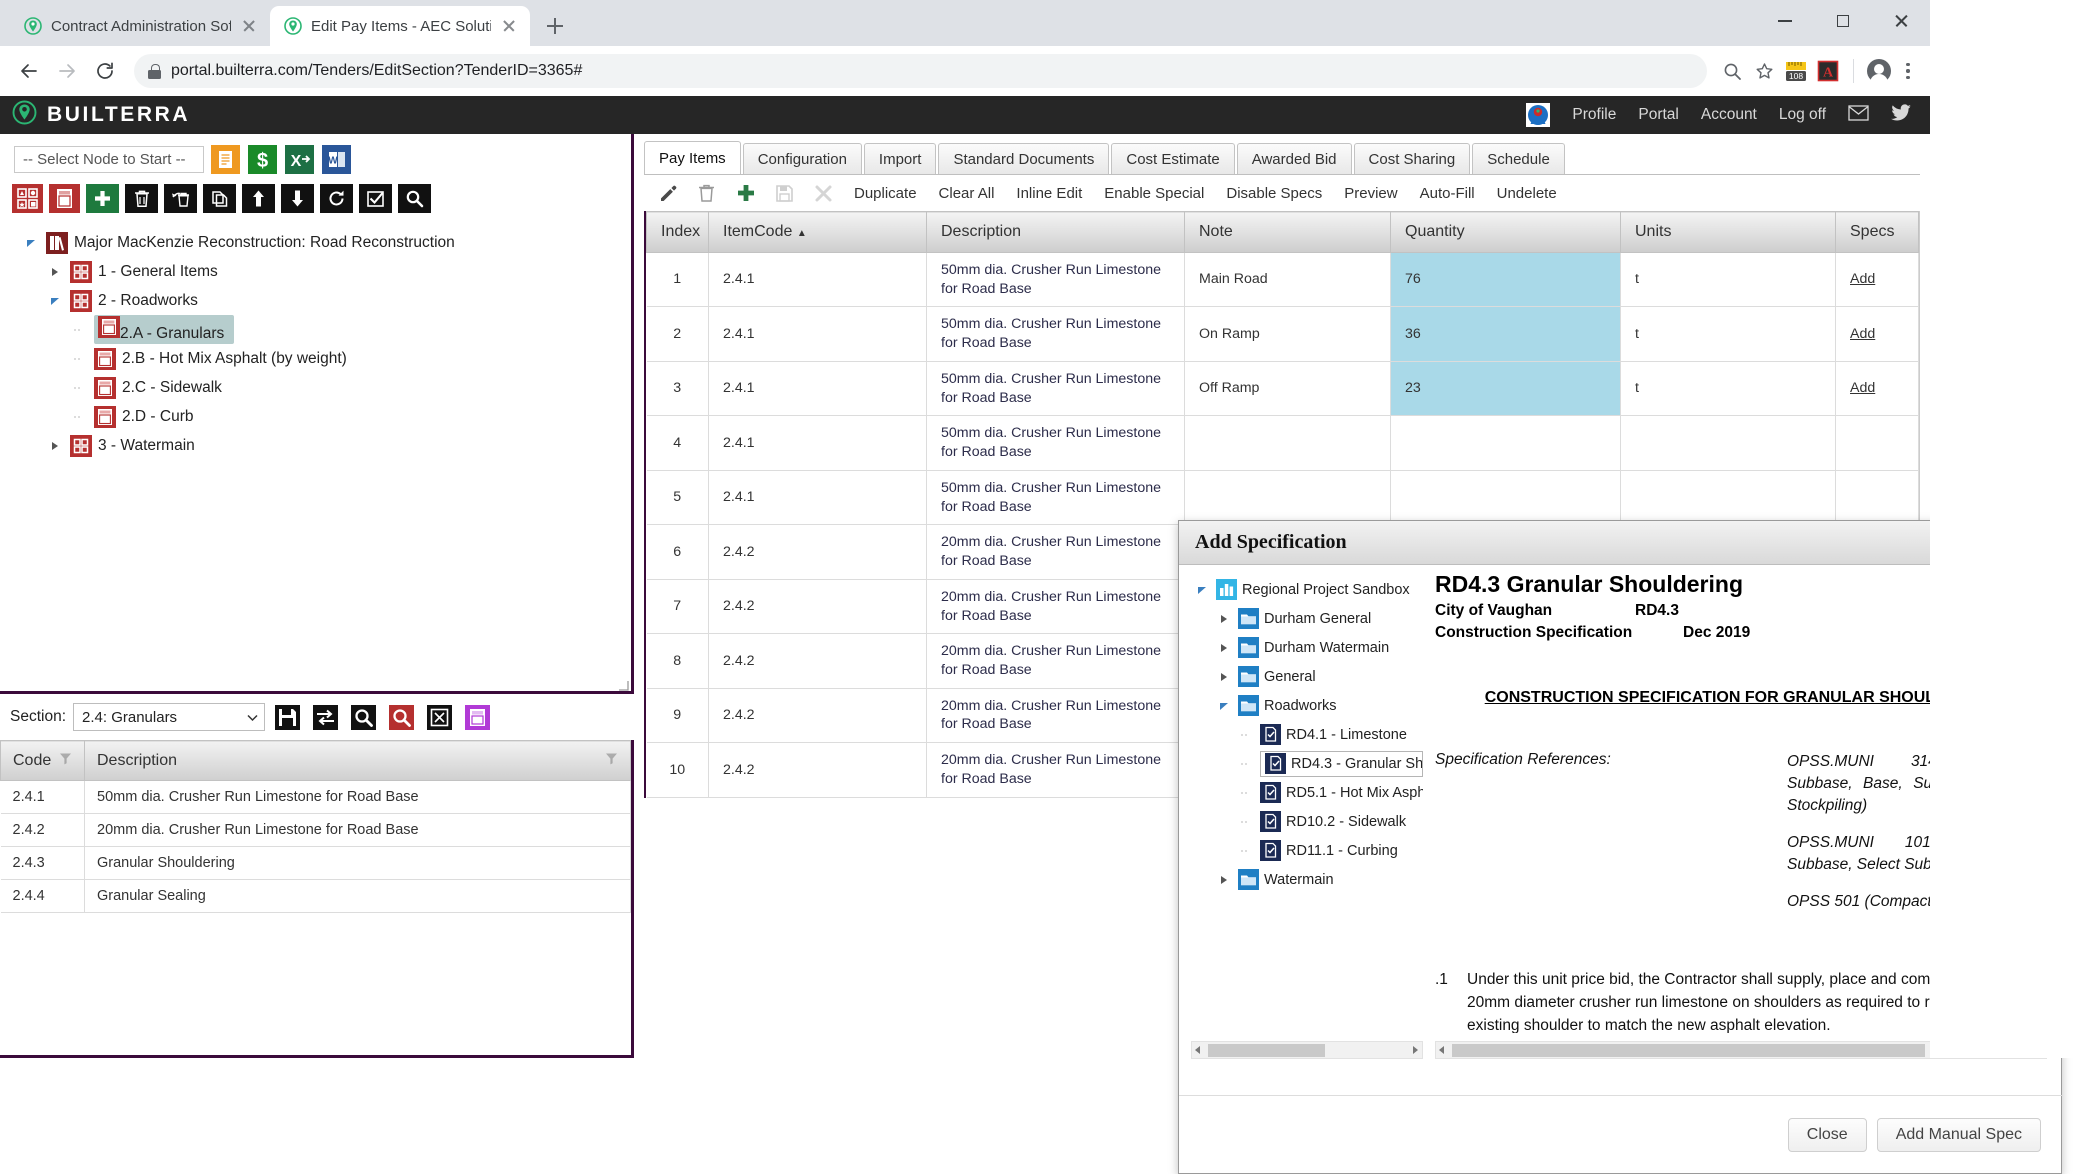 Image resolution: width=2074 pixels, height=1174 pixels. Describe the element at coordinates (315, 896) in the screenshot. I see `table-row: 2.4.4 Granular Sealing` at that location.